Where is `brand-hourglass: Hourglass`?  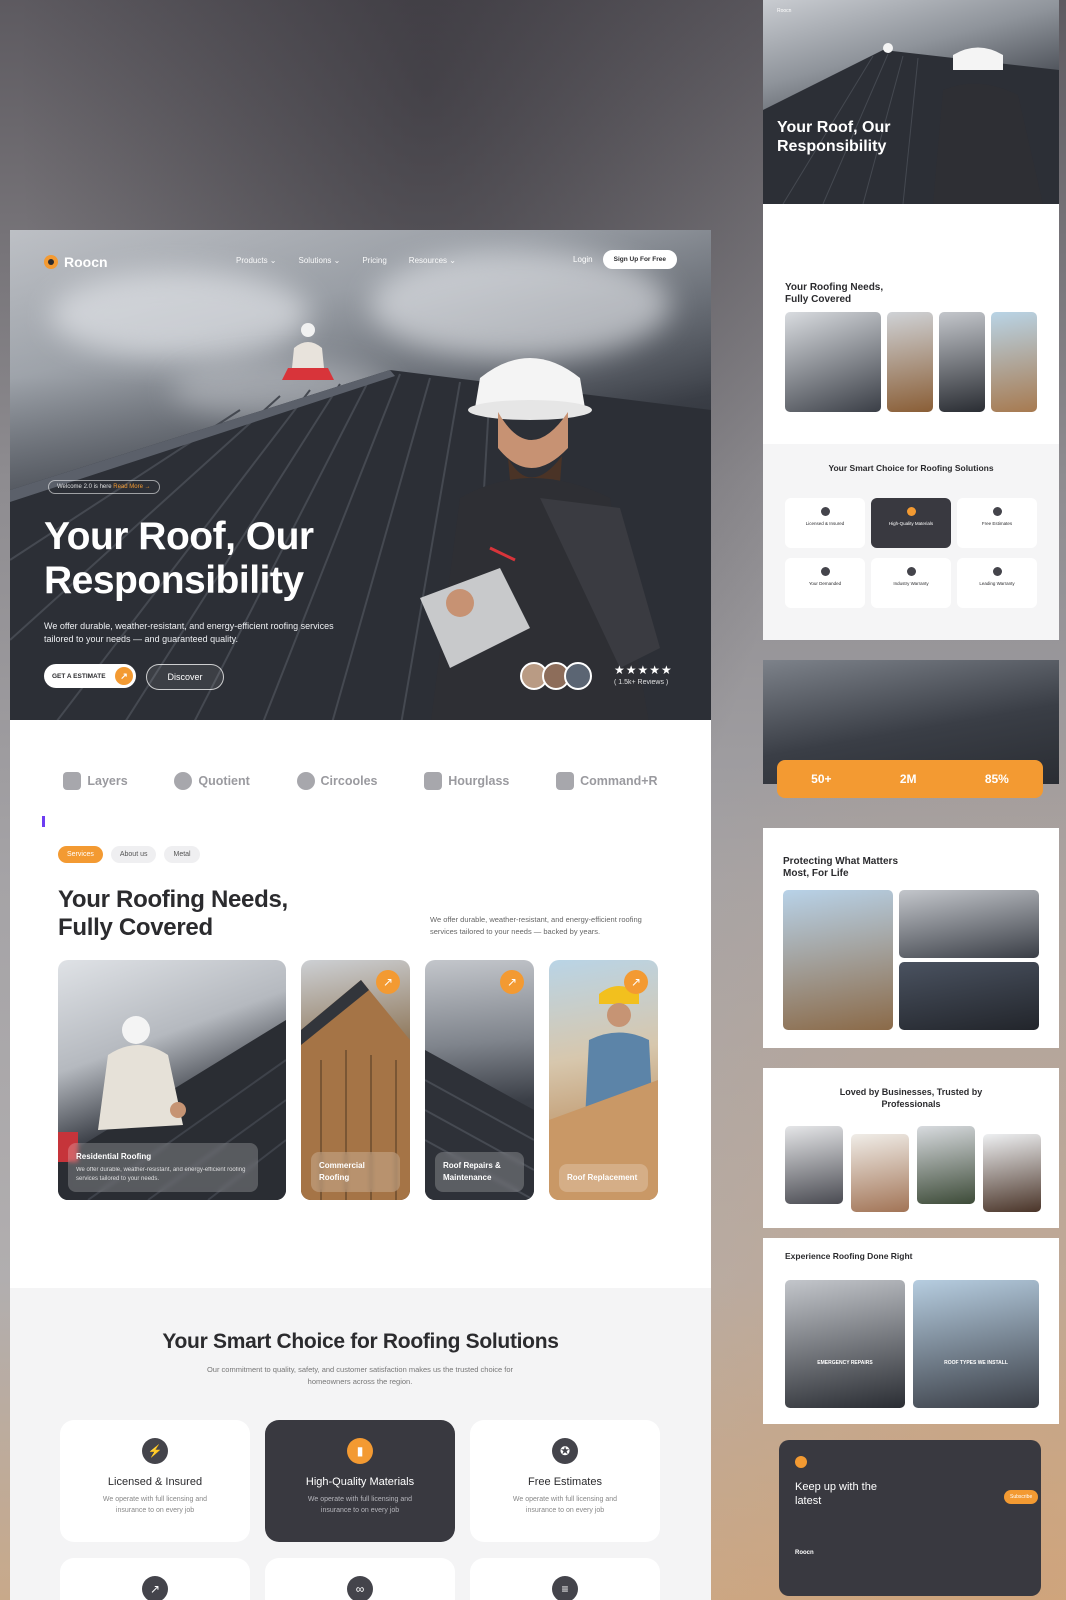
brand-hourglass: Hourglass is located at coordinates (466, 781).